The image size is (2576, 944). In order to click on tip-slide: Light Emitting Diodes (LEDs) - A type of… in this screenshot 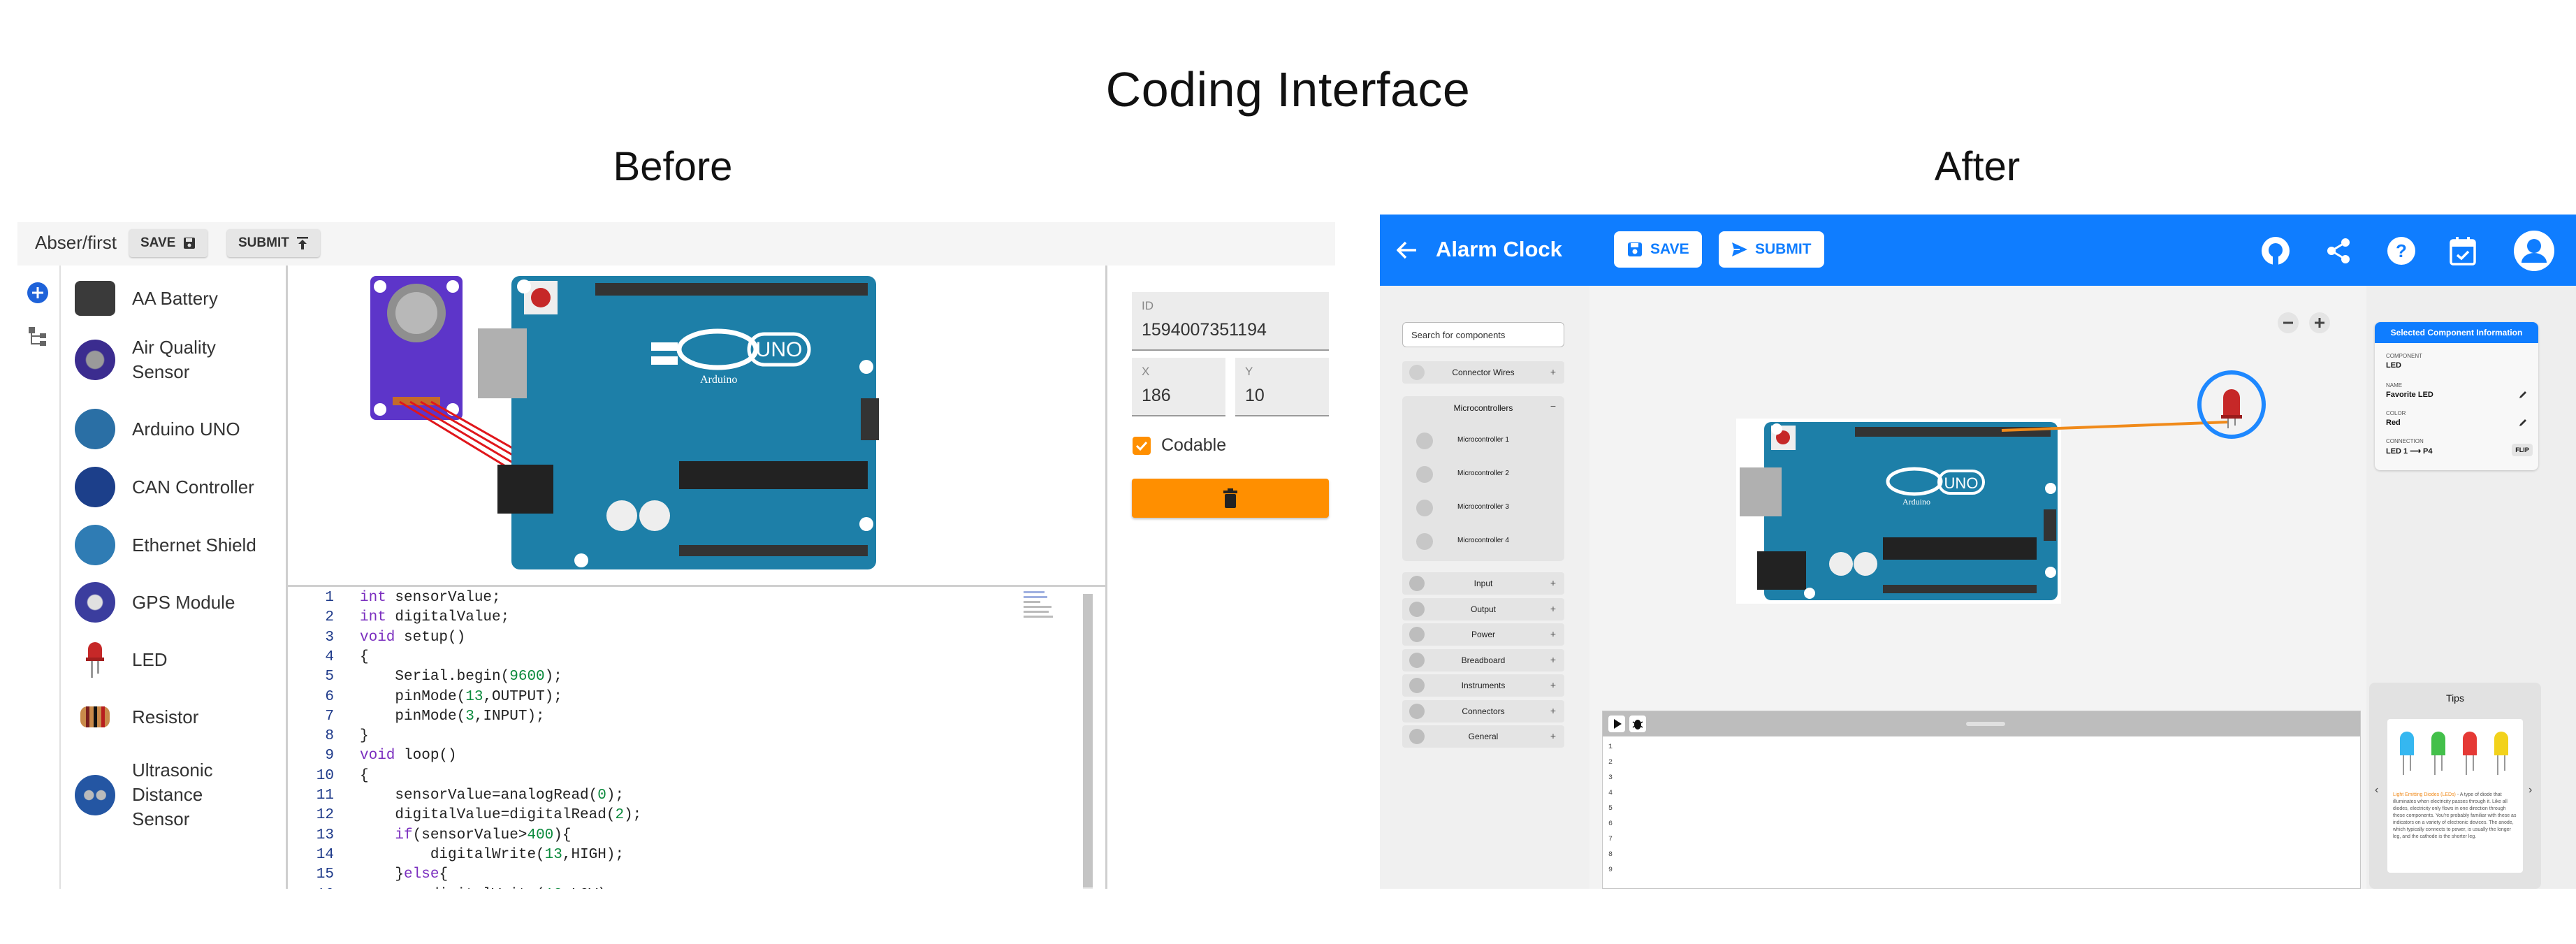, I will do `click(2455, 796)`.